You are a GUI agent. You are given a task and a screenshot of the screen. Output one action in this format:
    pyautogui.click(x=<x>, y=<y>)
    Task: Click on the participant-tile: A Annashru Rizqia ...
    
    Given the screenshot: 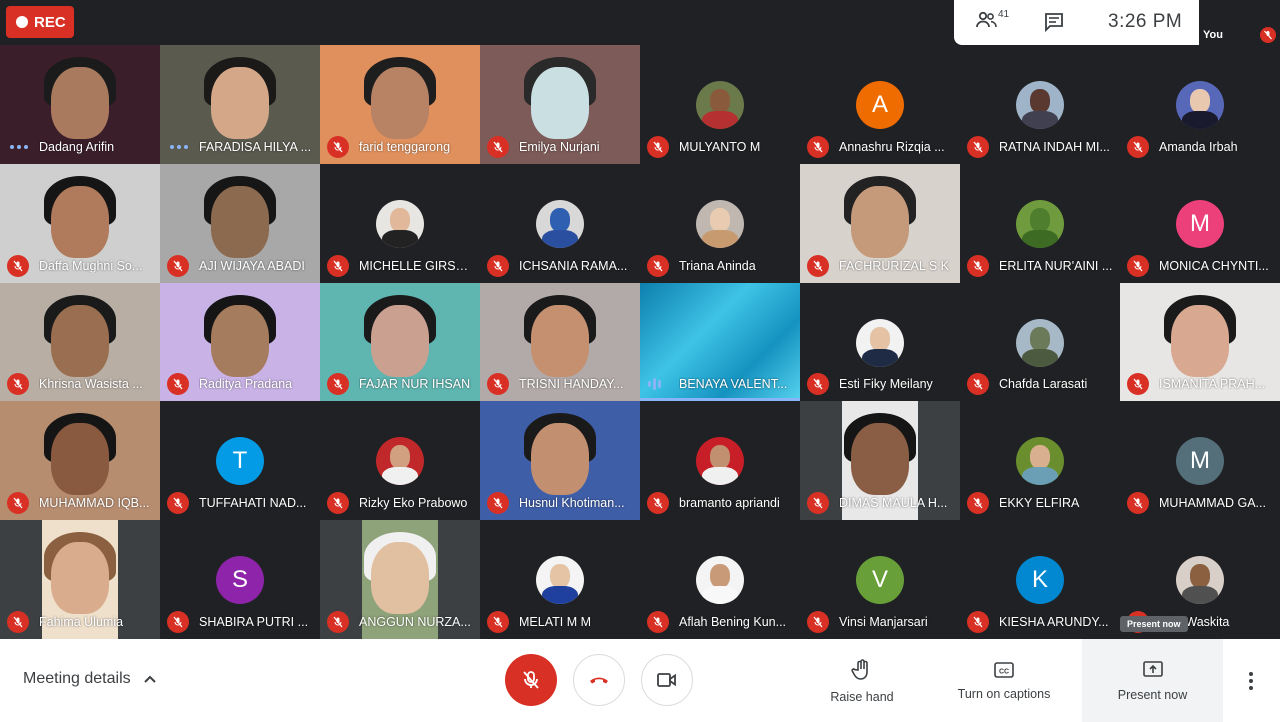 What is the action you would take?
    pyautogui.click(x=880, y=104)
    